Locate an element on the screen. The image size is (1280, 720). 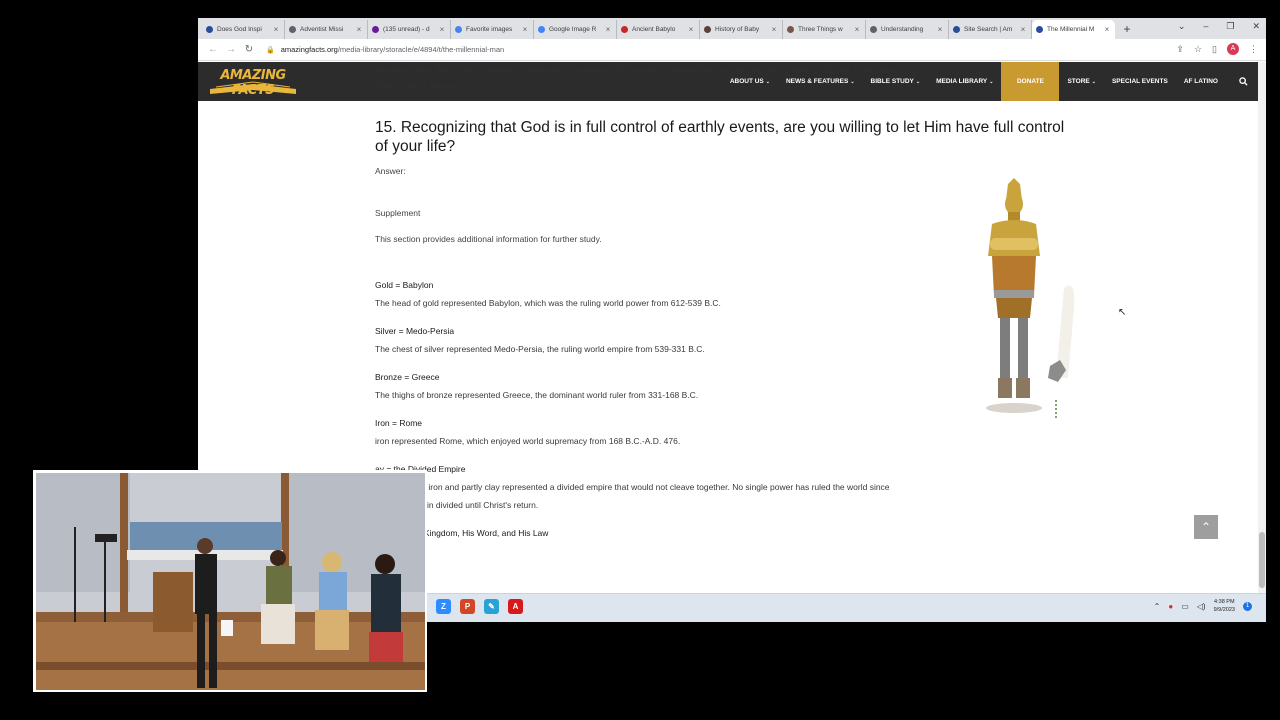
nav-item-label: SPECIAL EVENTS is located at coordinates (1139, 81).